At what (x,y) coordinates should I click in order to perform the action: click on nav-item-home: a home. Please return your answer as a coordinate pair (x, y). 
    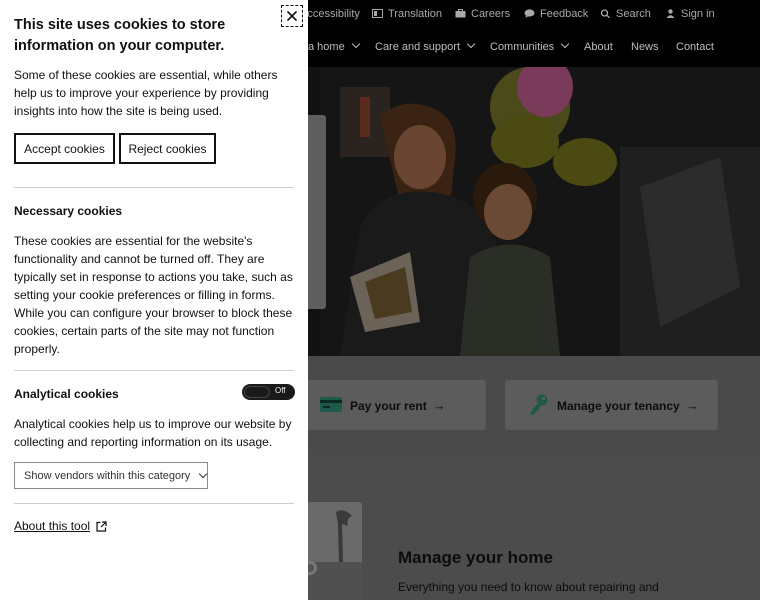
    Looking at the image, I should click on (334, 46).